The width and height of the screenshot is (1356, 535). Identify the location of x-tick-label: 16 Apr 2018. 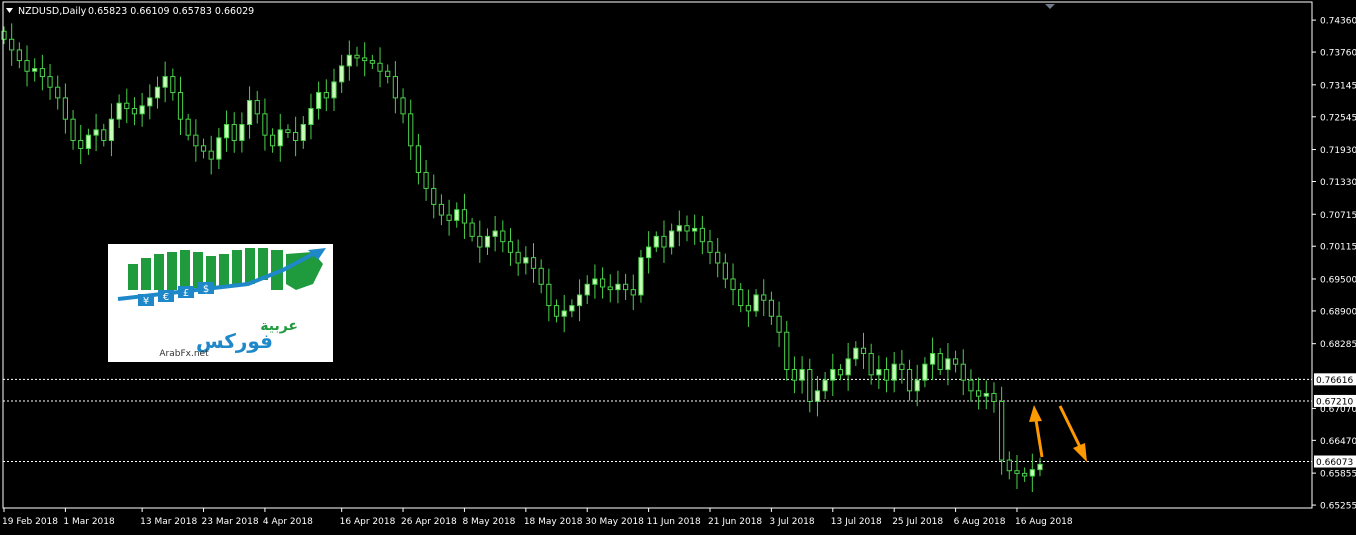
(368, 522).